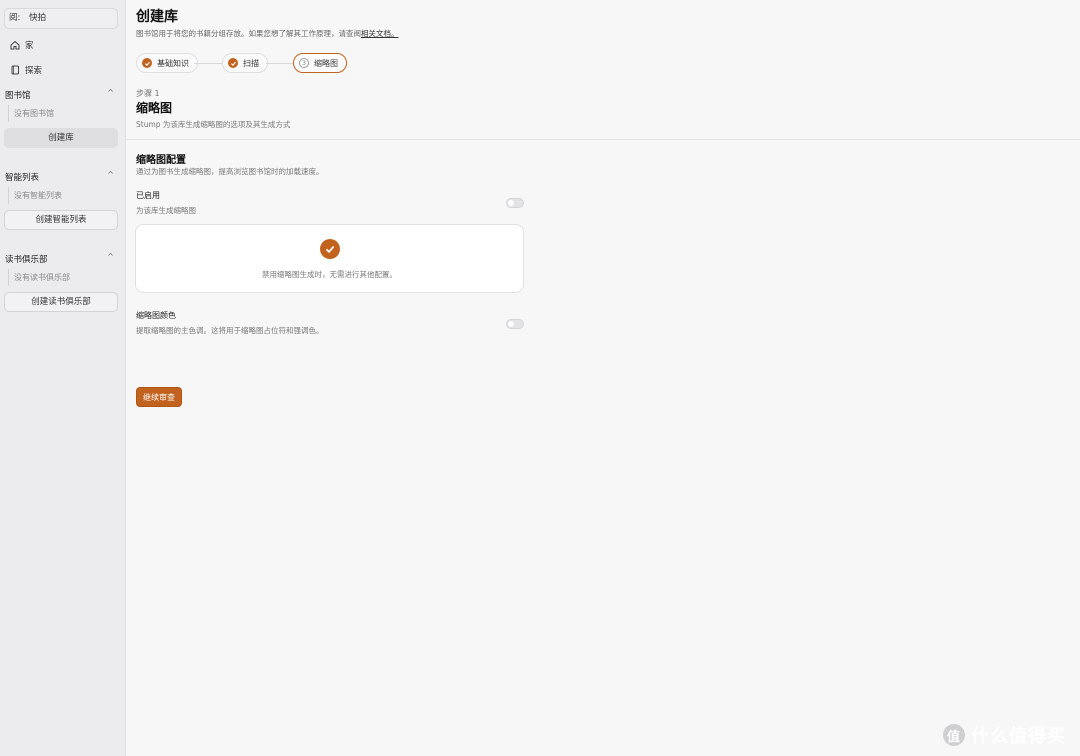 This screenshot has height=756, width=1080. Describe the element at coordinates (515, 203) in the screenshot. I see `enabled-toggle` at that location.